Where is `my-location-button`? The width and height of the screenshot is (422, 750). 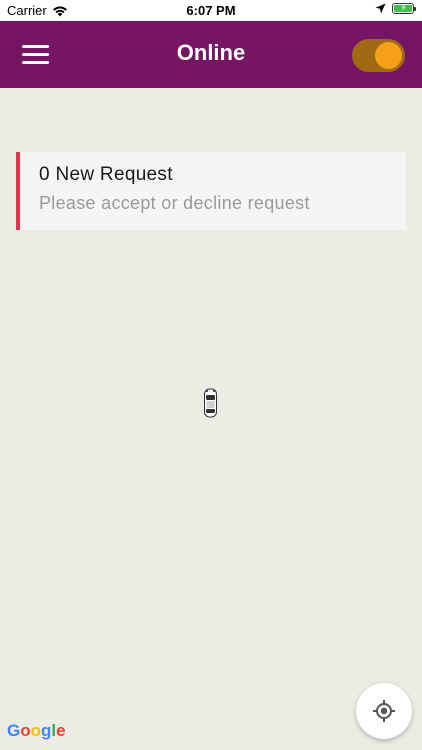
my-location-button is located at coordinates (384, 711).